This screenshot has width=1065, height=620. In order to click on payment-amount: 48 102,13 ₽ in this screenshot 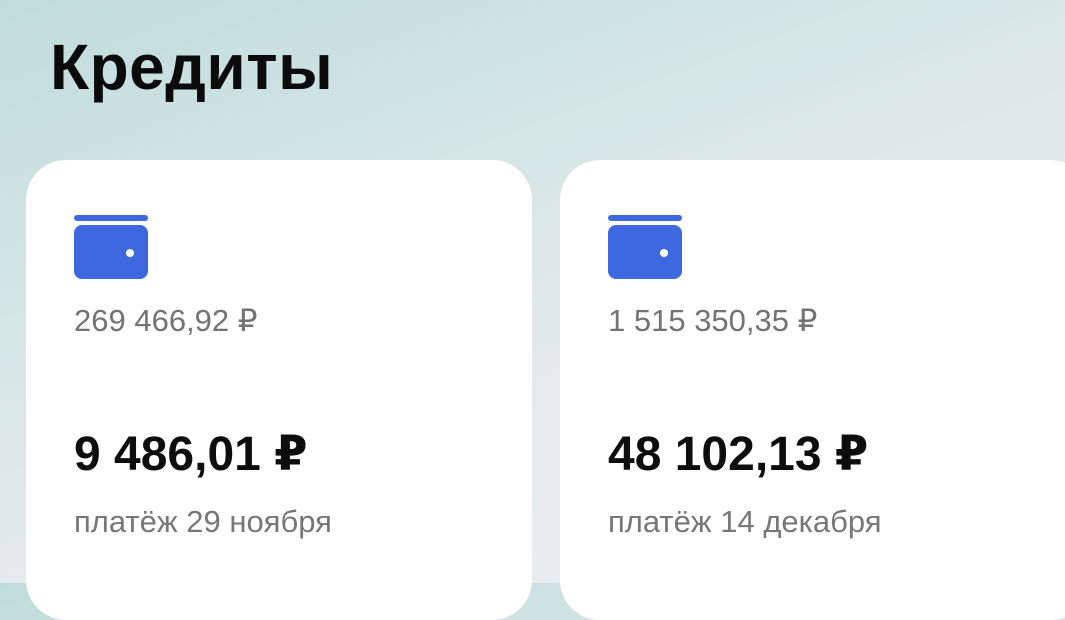, I will do `click(738, 454)`.